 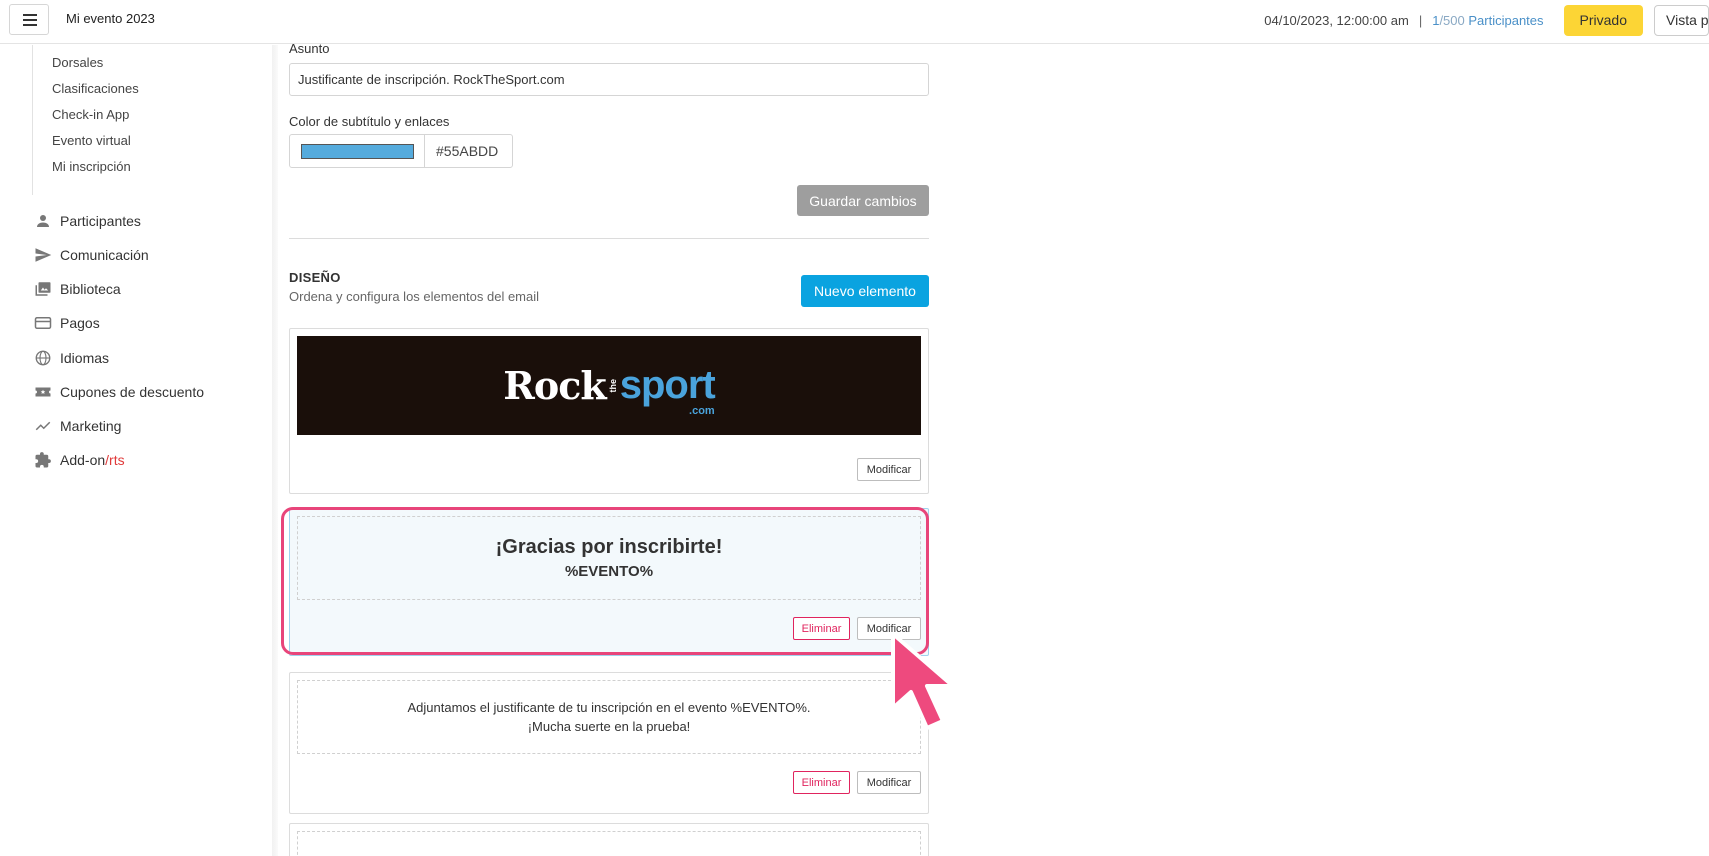 What do you see at coordinates (612, 385) in the screenshot?
I see `logo-the-text: the` at bounding box center [612, 385].